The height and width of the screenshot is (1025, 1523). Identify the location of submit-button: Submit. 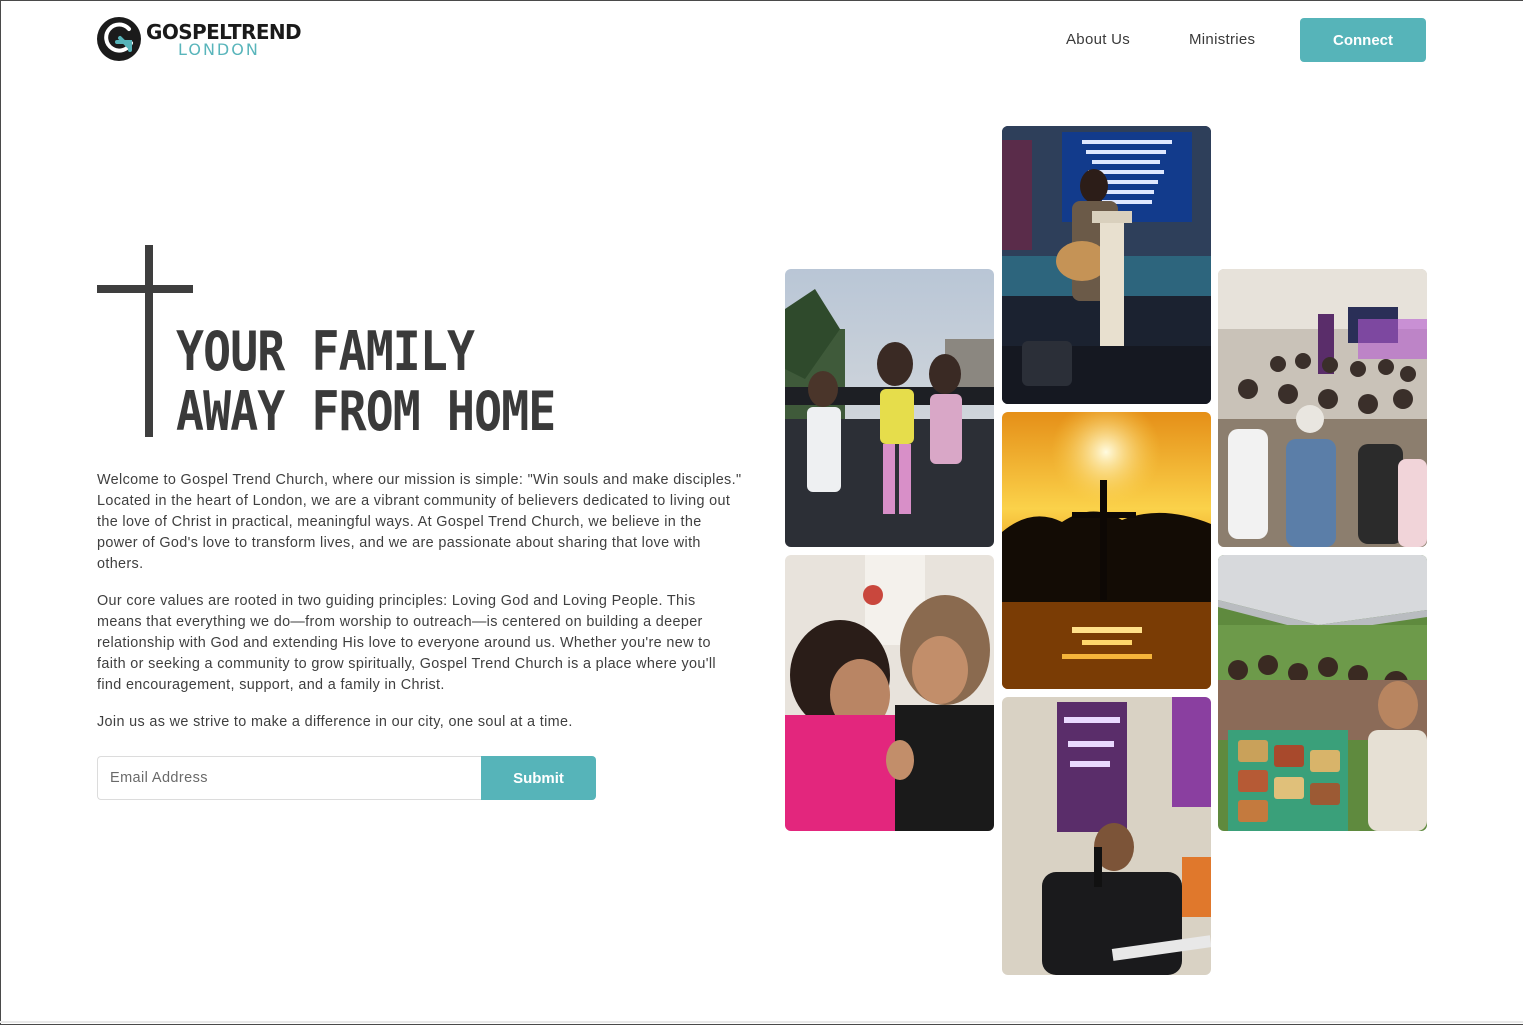
(538, 778).